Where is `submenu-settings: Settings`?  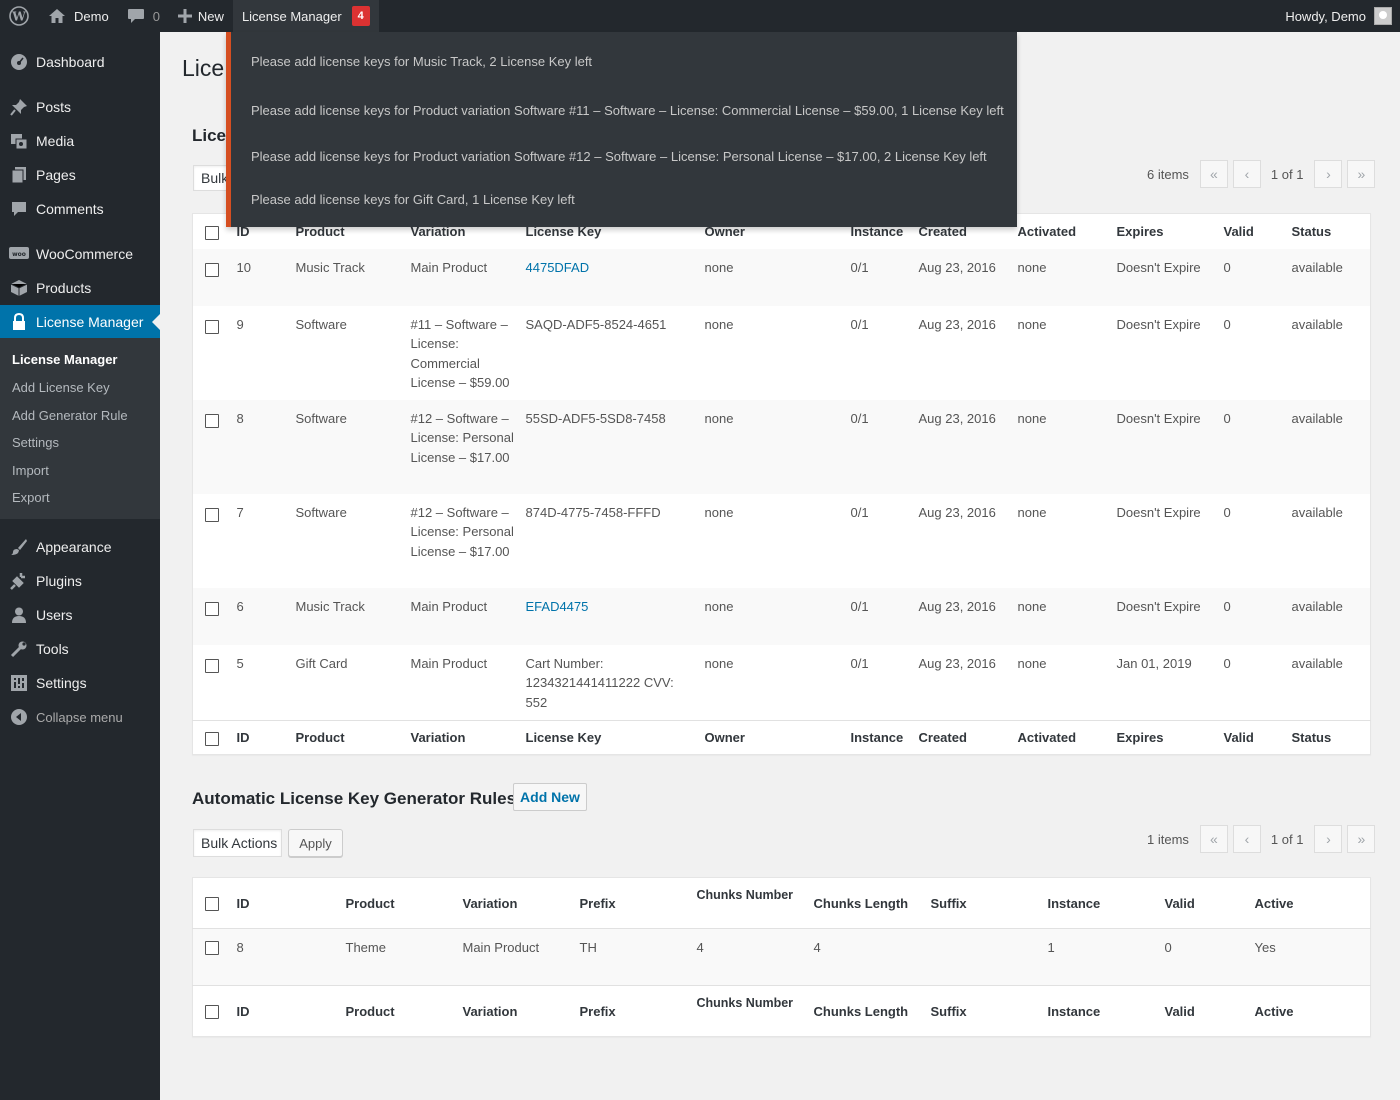 submenu-settings: Settings is located at coordinates (35, 442).